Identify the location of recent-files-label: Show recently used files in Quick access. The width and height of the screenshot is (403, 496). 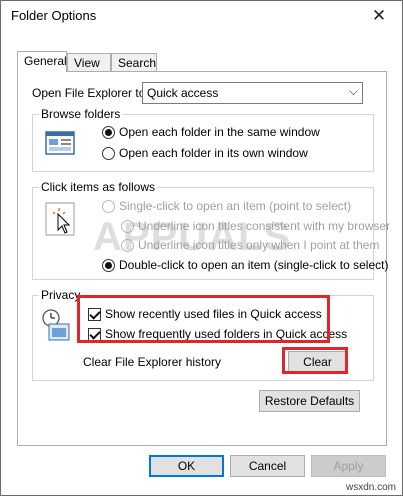
(213, 314).